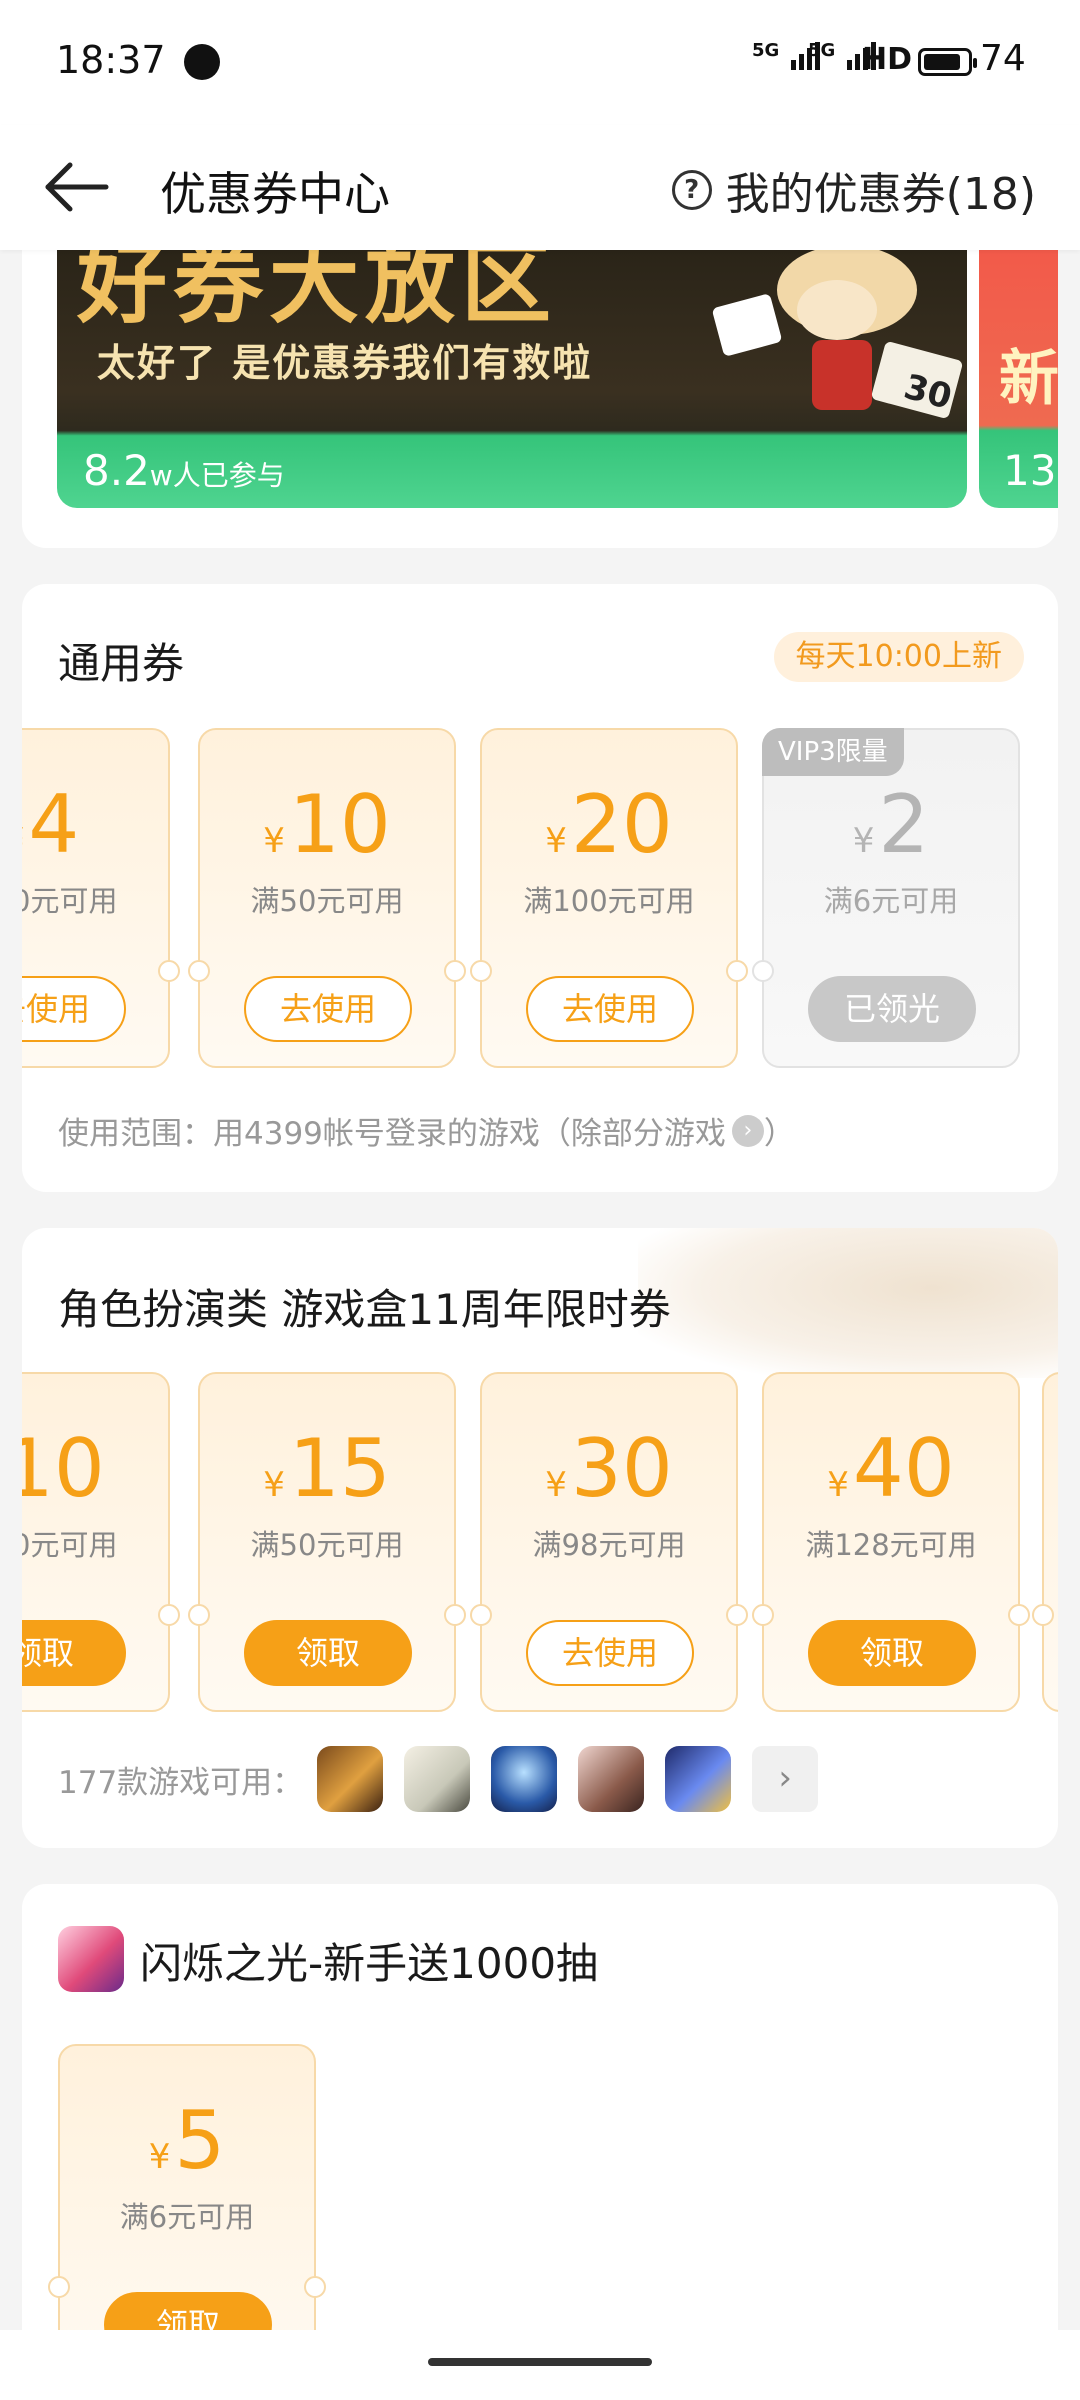  What do you see at coordinates (91, 1959) in the screenshot?
I see `game-logo-icon` at bounding box center [91, 1959].